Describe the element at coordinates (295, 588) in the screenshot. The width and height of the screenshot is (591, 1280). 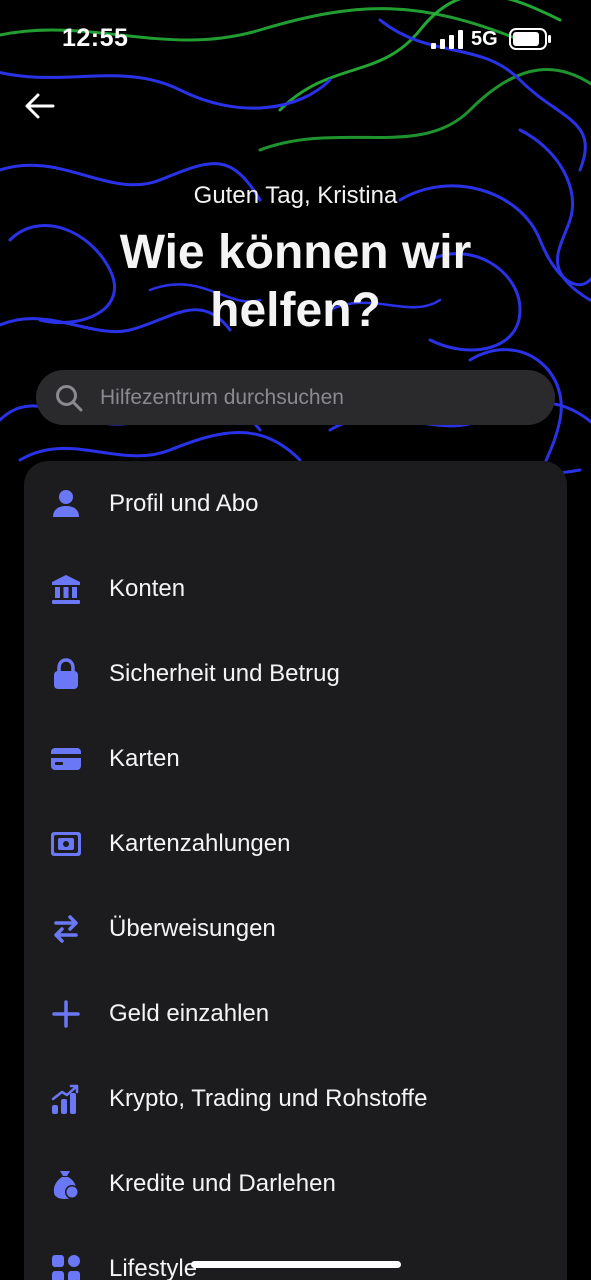
I see `menu-item-konten: Konten` at that location.